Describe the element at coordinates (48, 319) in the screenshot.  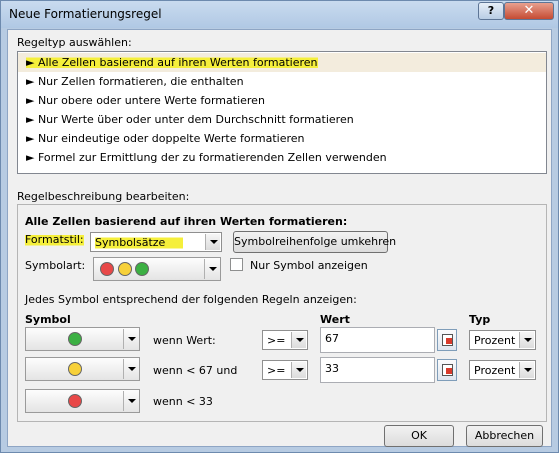
I see `symbol-column-header: Symbol` at that location.